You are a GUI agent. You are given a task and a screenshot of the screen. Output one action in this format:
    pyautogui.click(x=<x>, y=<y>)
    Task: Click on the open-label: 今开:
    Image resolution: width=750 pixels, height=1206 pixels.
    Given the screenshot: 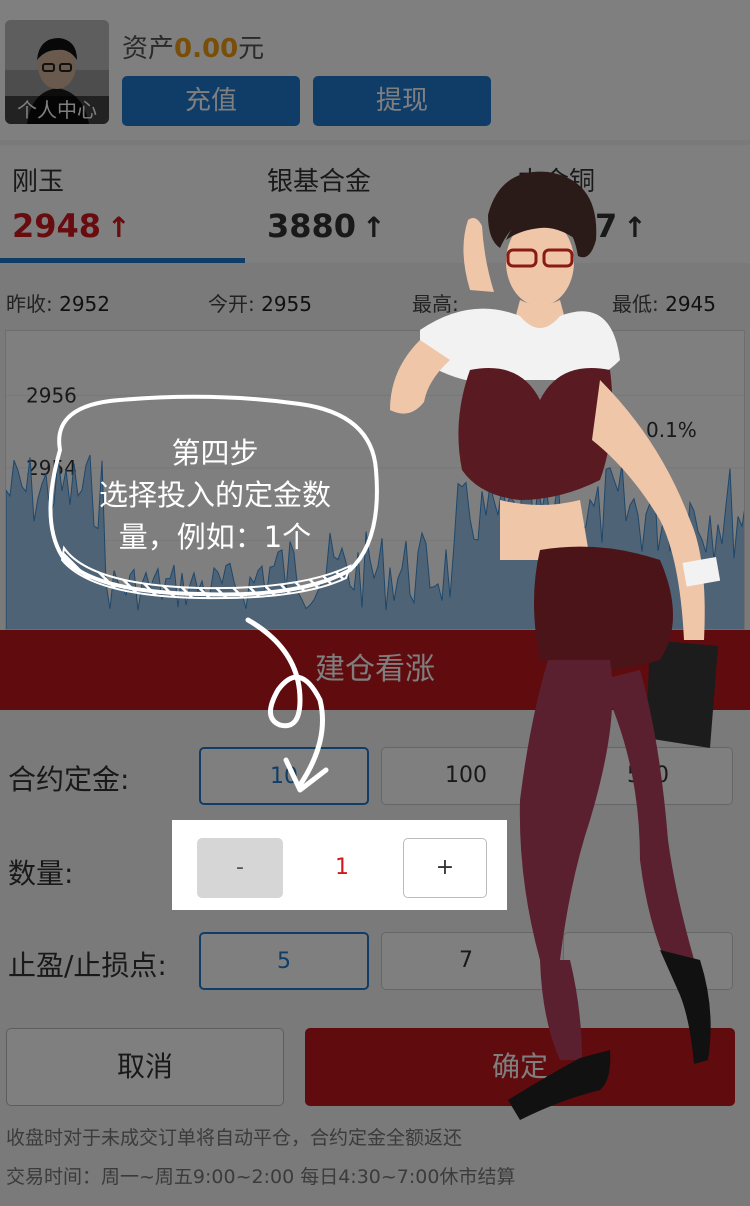 What is the action you would take?
    pyautogui.click(x=231, y=304)
    